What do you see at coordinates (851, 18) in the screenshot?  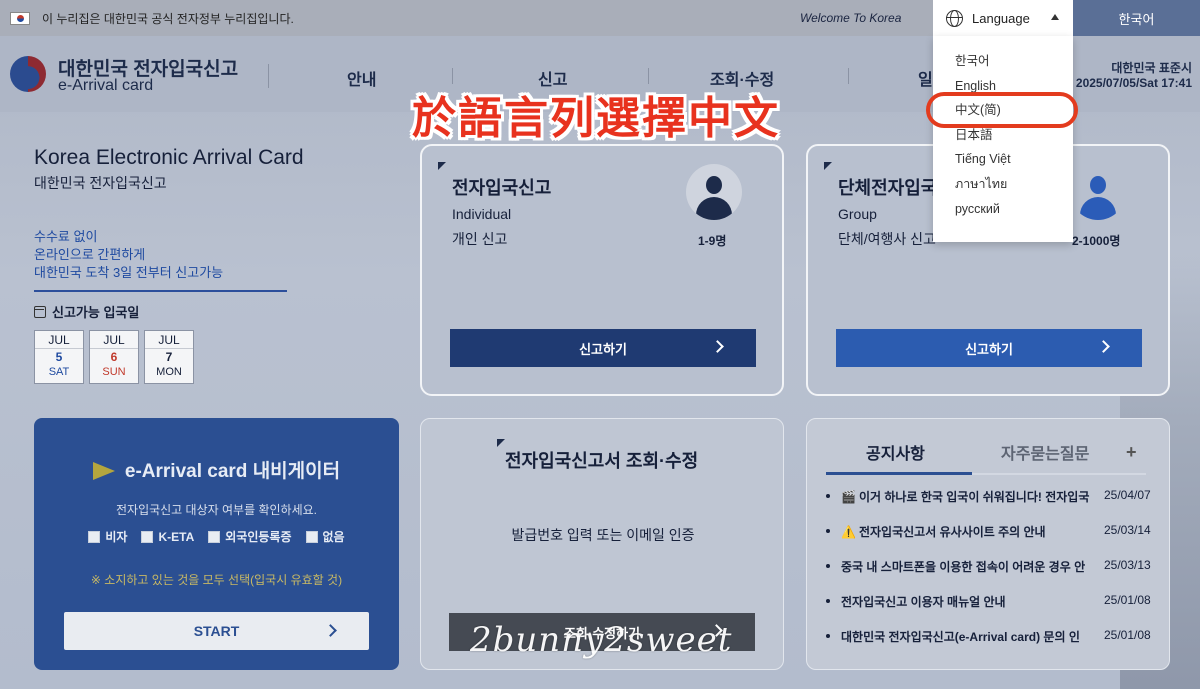 I see `welcome-text: Welcome To Korea` at bounding box center [851, 18].